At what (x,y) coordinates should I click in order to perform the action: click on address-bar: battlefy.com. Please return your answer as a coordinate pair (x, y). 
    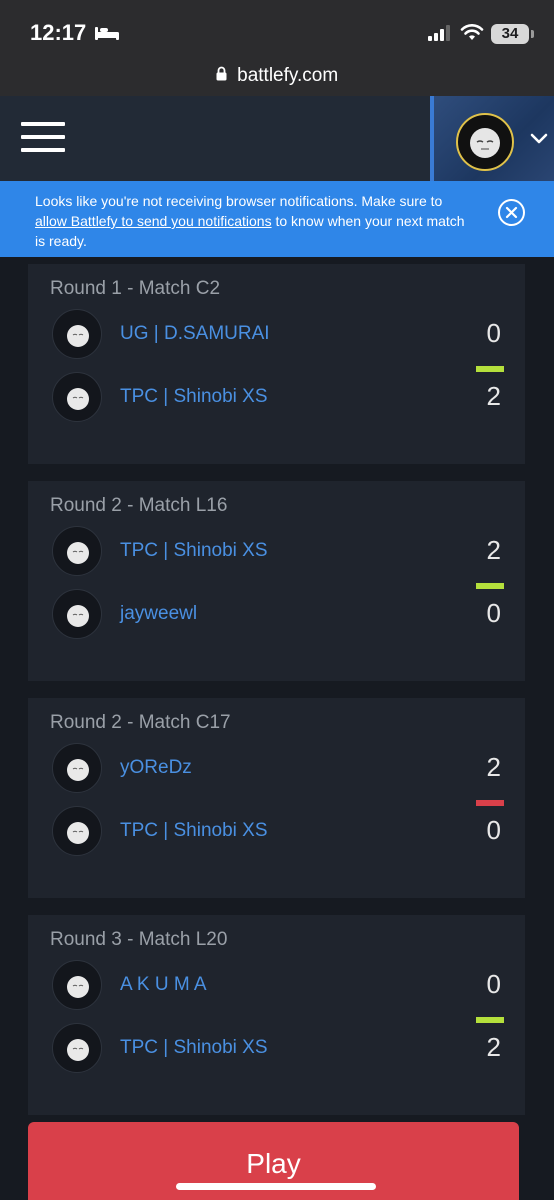
    Looking at the image, I should click on (277, 77).